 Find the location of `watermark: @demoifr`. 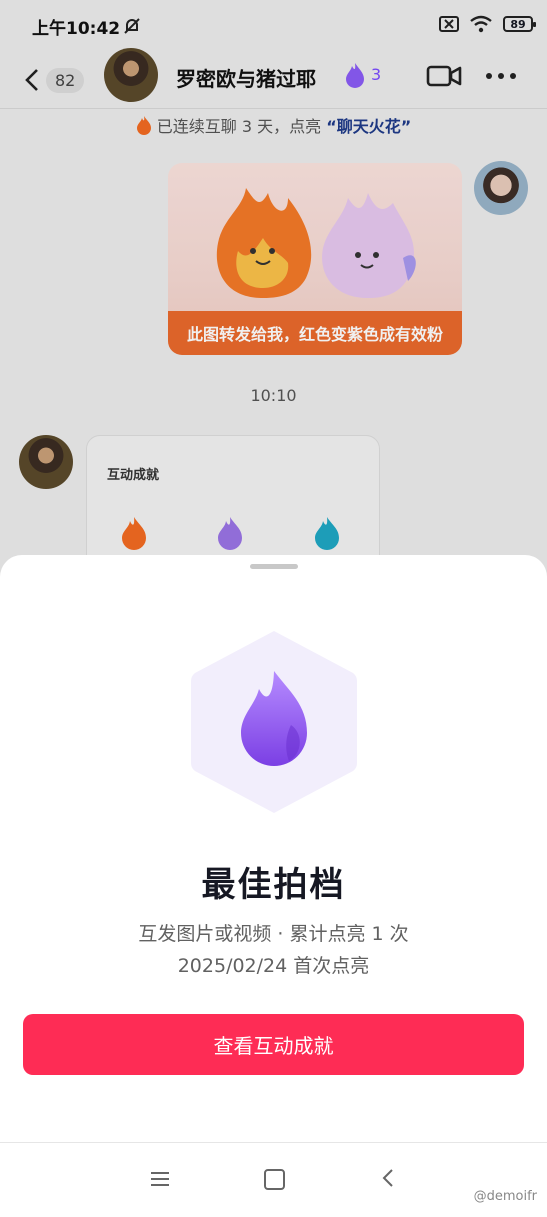

watermark: @demoifr is located at coordinates (505, 1196).